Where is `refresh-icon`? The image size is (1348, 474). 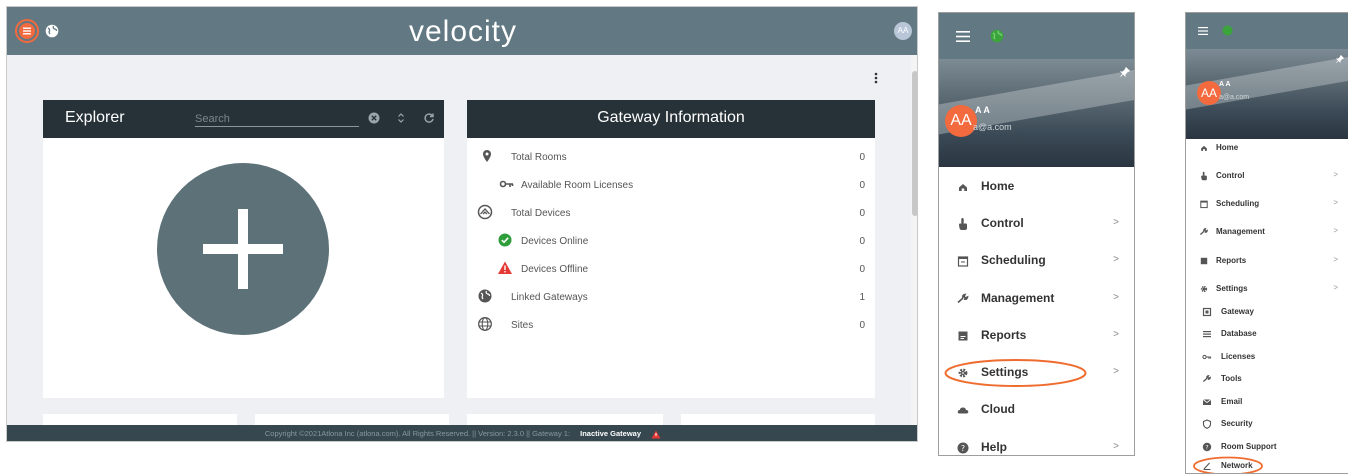 refresh-icon is located at coordinates (429, 118).